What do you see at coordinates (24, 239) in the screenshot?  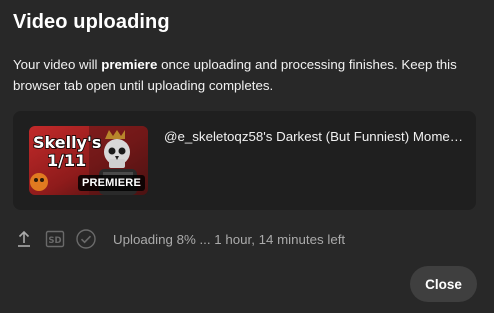 I see `upload-icon` at bounding box center [24, 239].